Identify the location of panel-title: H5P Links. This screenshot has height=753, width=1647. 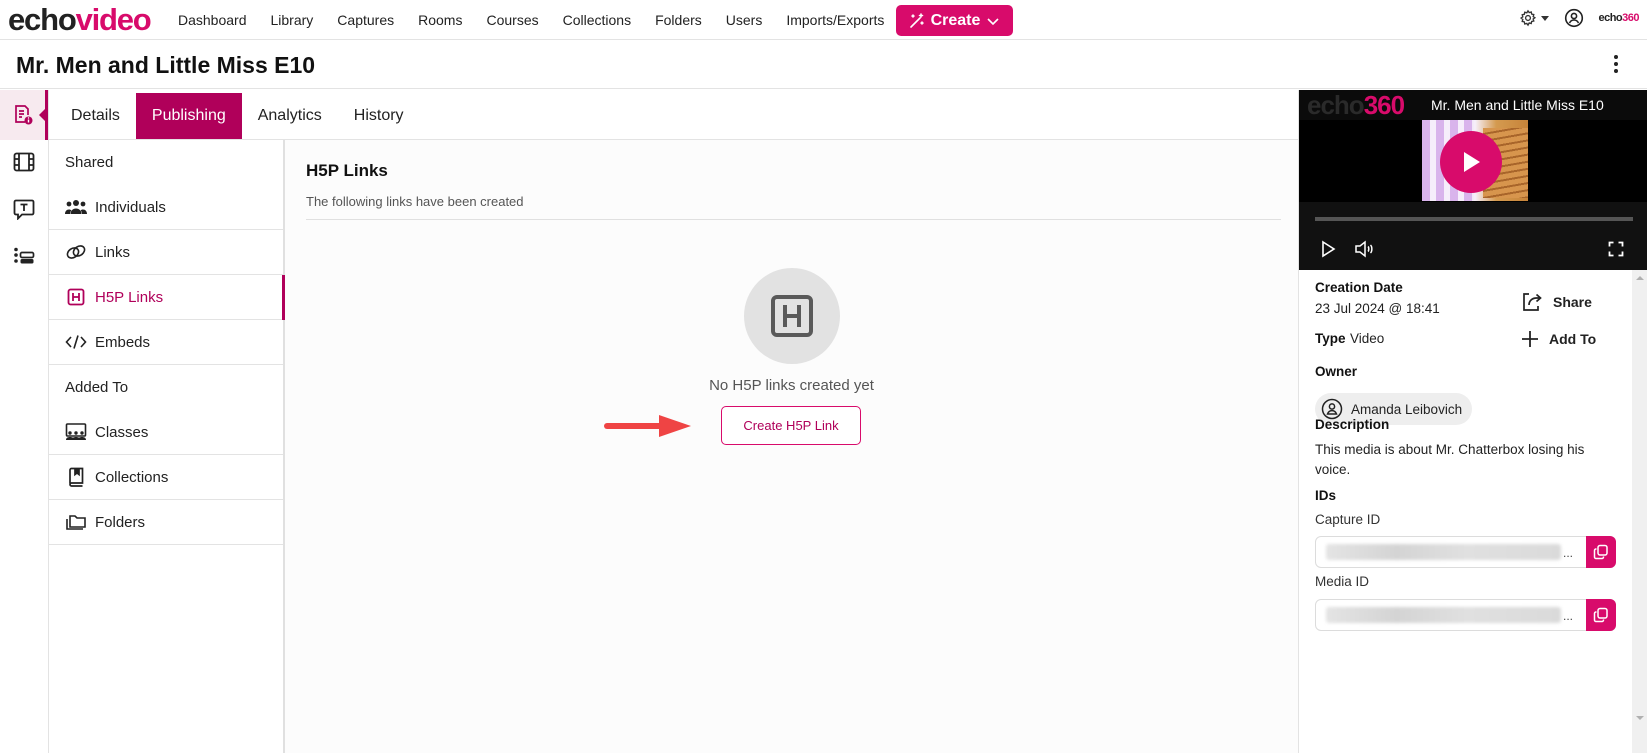
(347, 170).